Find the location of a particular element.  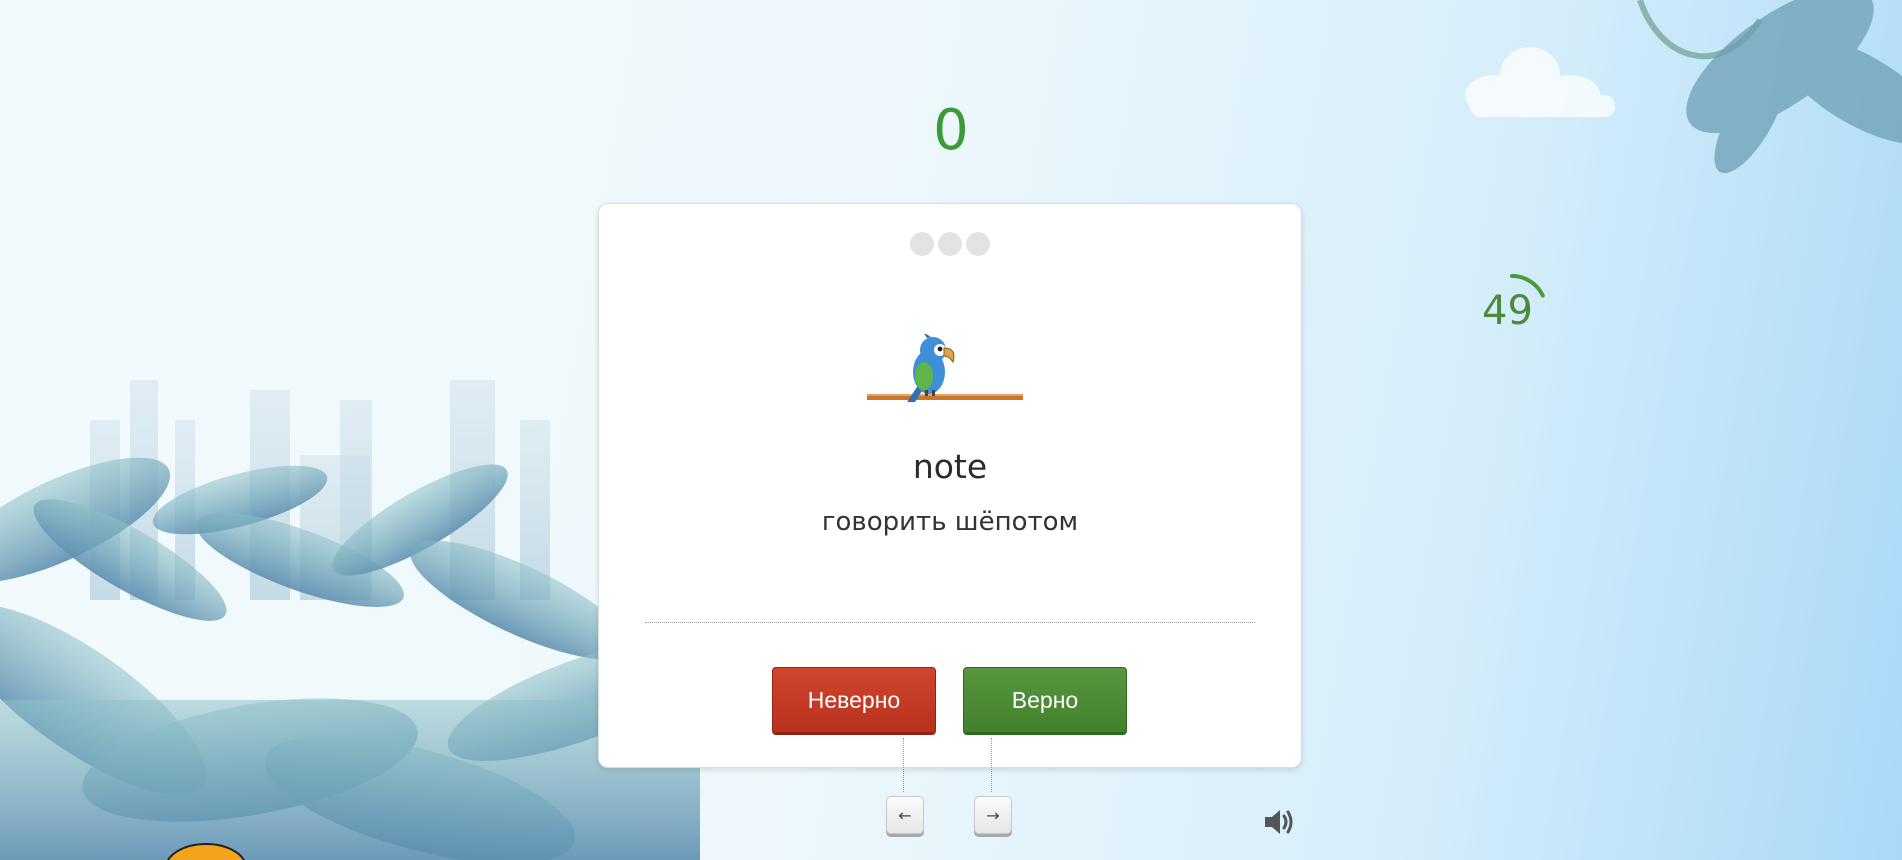

parrot-icon is located at coordinates (945, 368).